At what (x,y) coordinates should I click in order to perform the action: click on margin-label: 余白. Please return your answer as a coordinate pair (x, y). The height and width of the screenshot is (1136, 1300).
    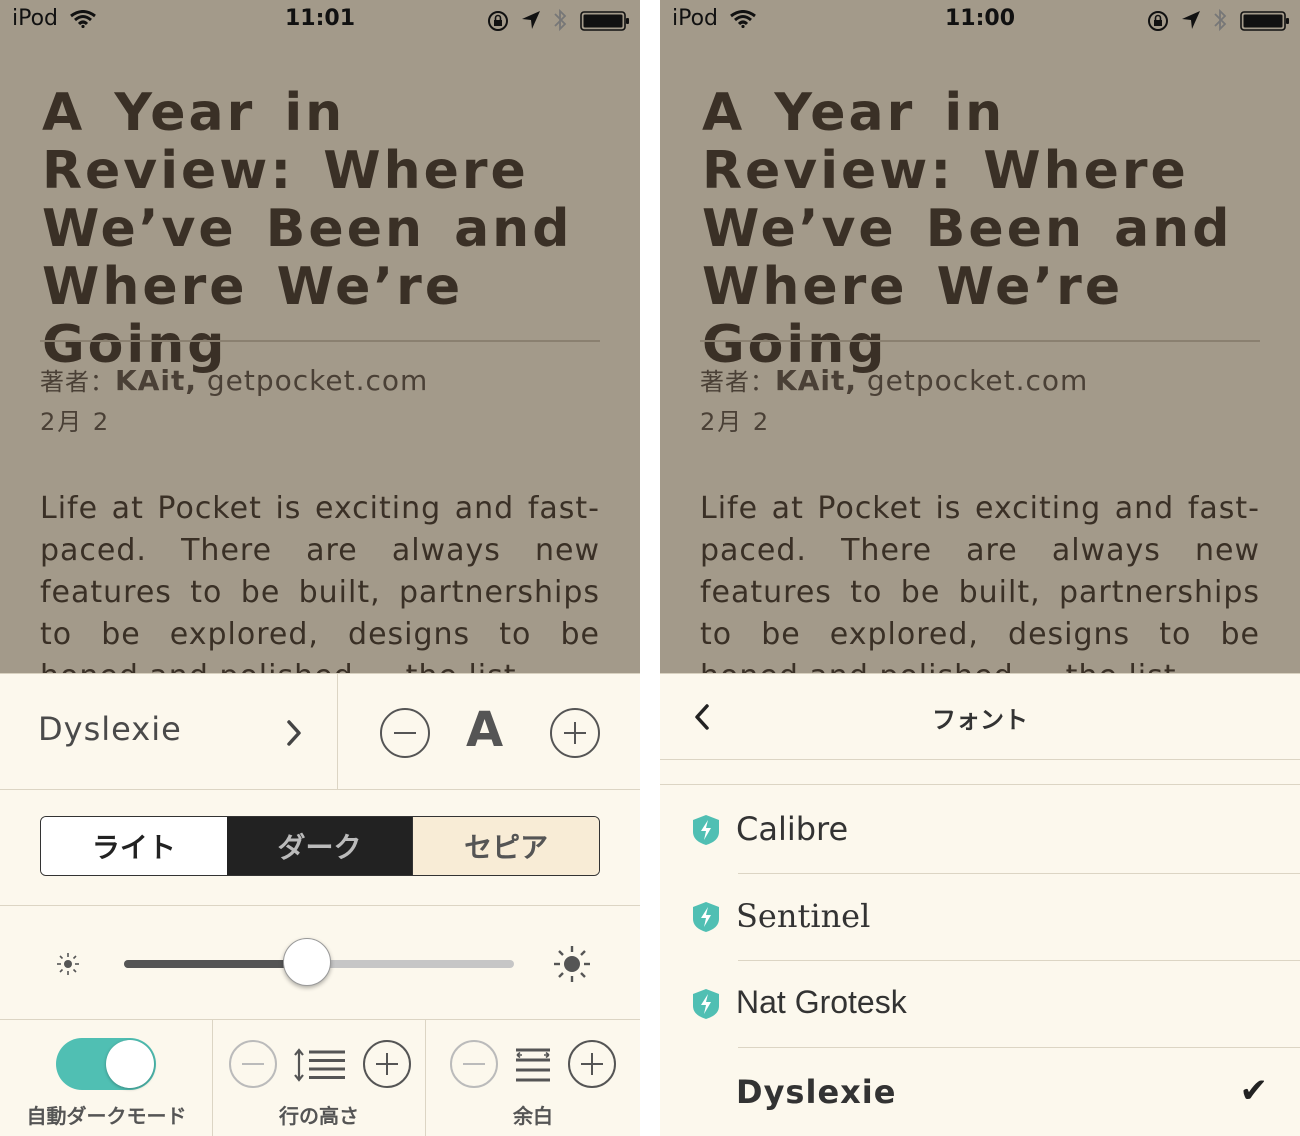
    Looking at the image, I should click on (533, 1116).